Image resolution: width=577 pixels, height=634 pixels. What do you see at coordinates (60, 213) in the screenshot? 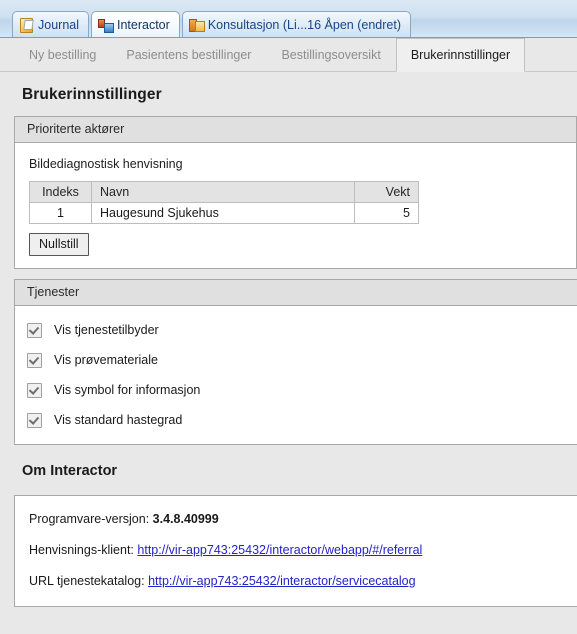
I see `cell-indeks: 1` at bounding box center [60, 213].